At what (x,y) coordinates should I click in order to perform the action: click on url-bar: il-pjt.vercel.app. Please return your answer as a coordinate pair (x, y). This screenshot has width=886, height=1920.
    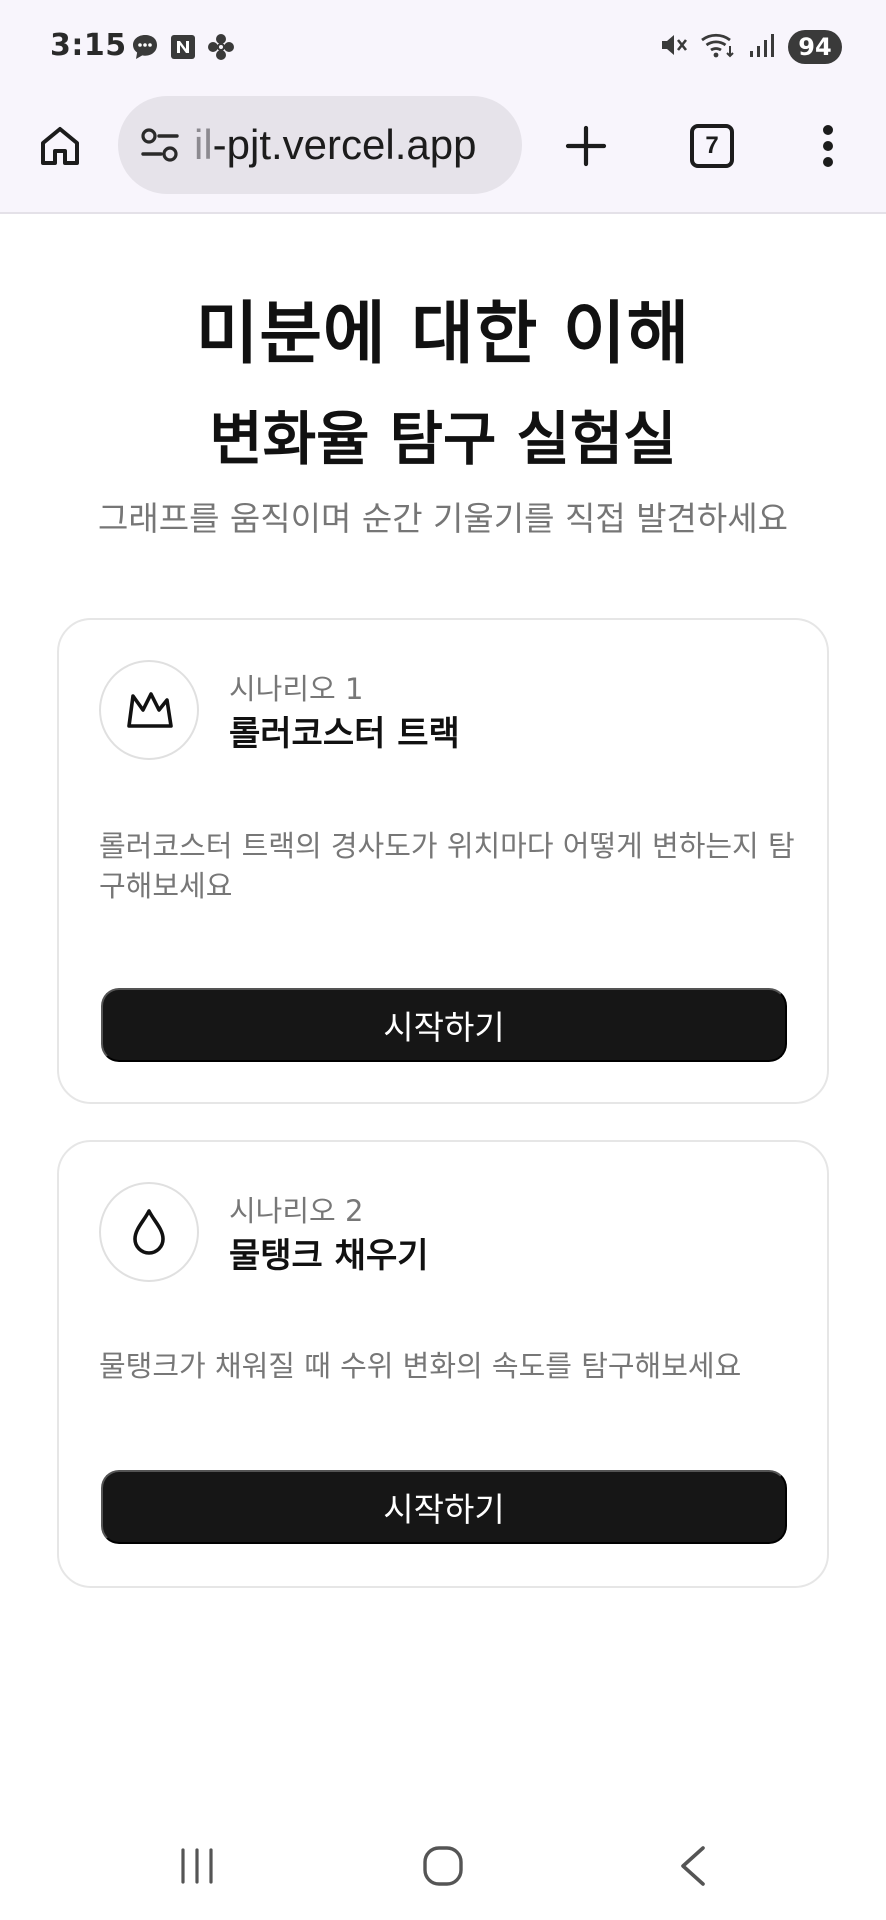
    Looking at the image, I should click on (320, 145).